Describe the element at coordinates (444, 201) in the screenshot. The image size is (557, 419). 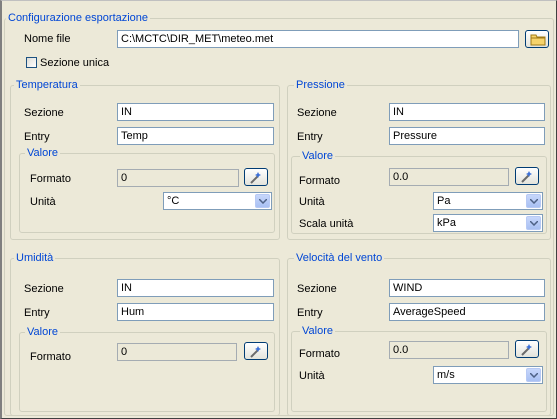
I see `pressure-unit-value: Pa` at that location.